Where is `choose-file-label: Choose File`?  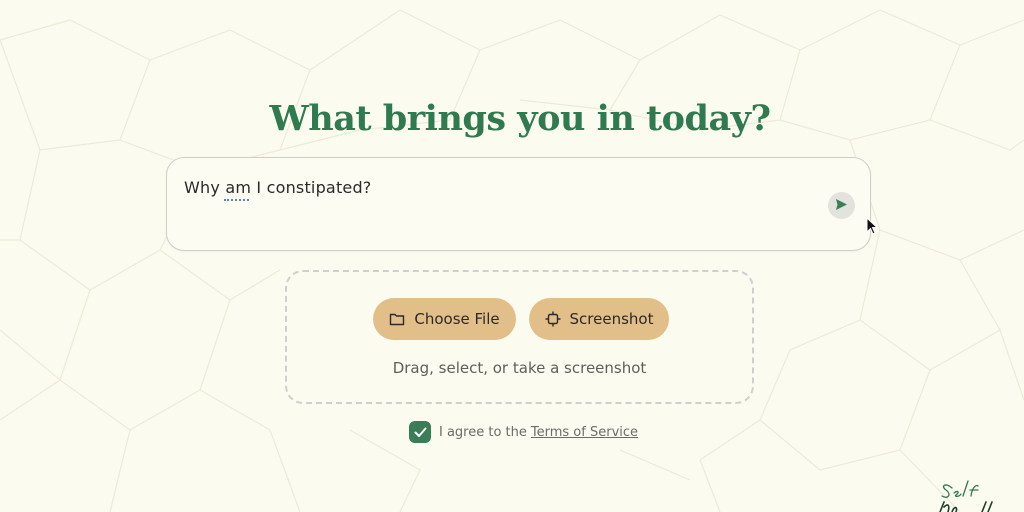
choose-file-label: Choose File is located at coordinates (457, 319).